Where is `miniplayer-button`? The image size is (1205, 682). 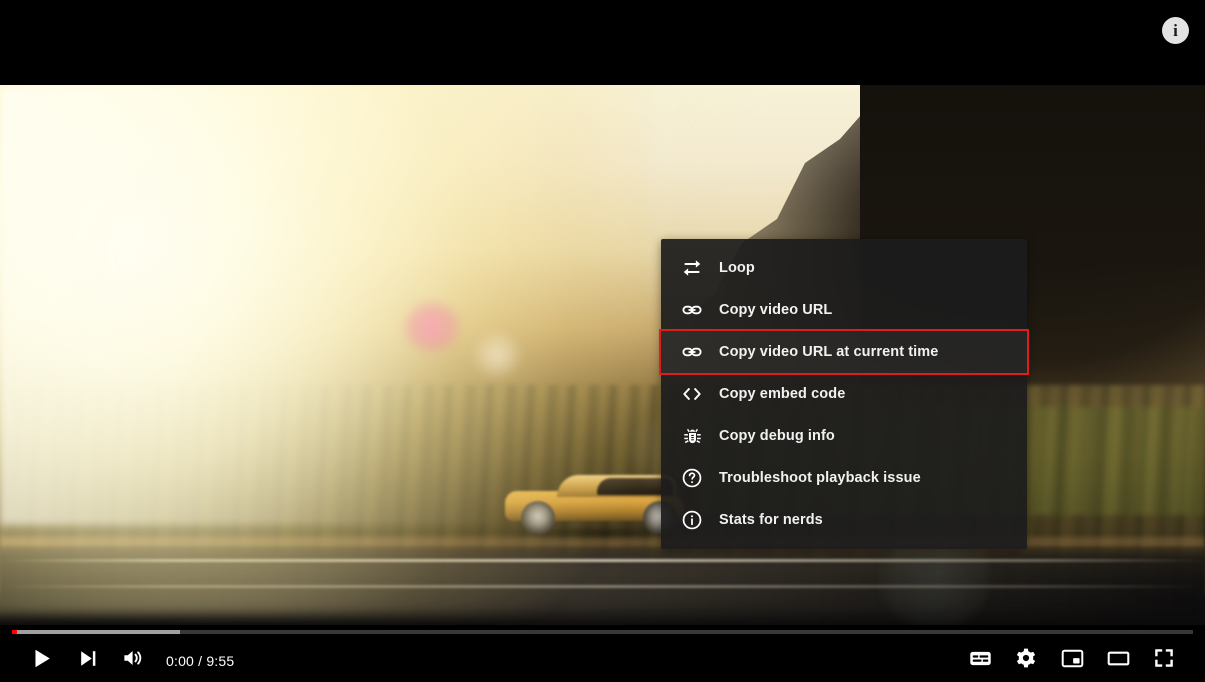 miniplayer-button is located at coordinates (1072, 660).